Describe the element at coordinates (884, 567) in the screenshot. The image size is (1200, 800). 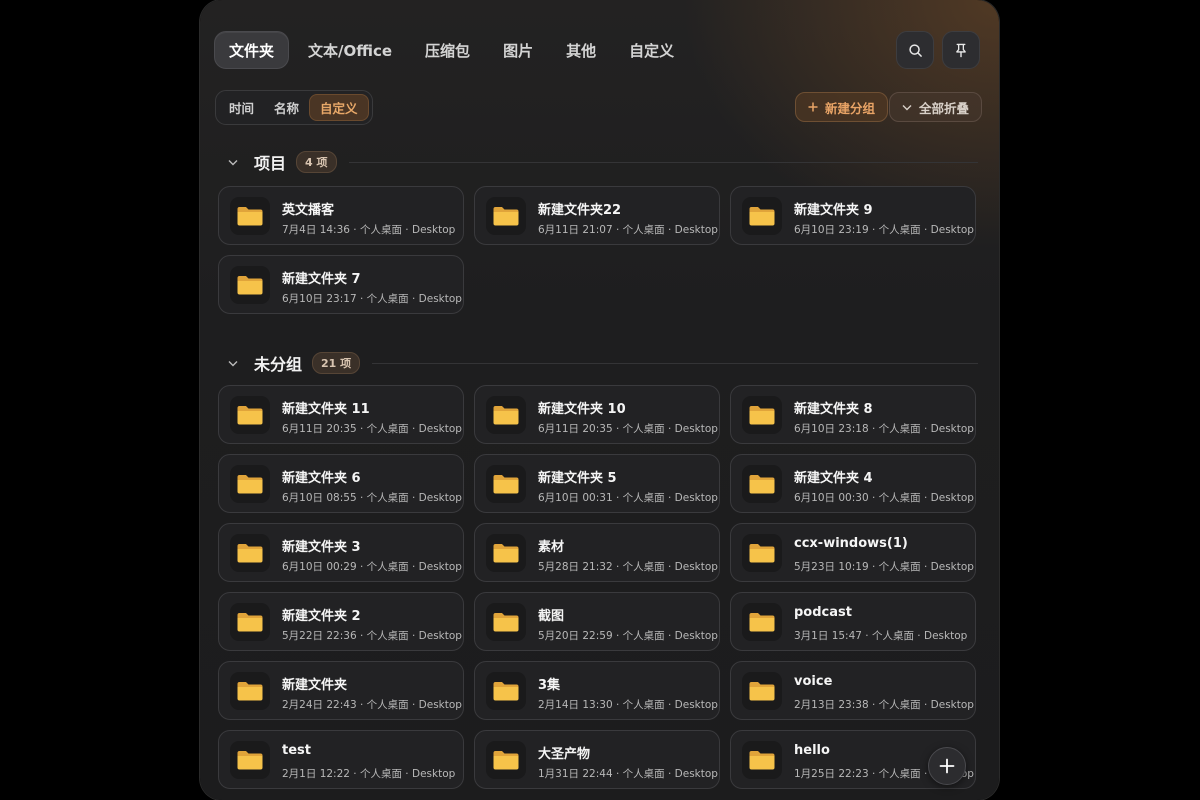
I see `folder-meta: 5月23日 10:19 · 个人桌面 · Desktop` at that location.